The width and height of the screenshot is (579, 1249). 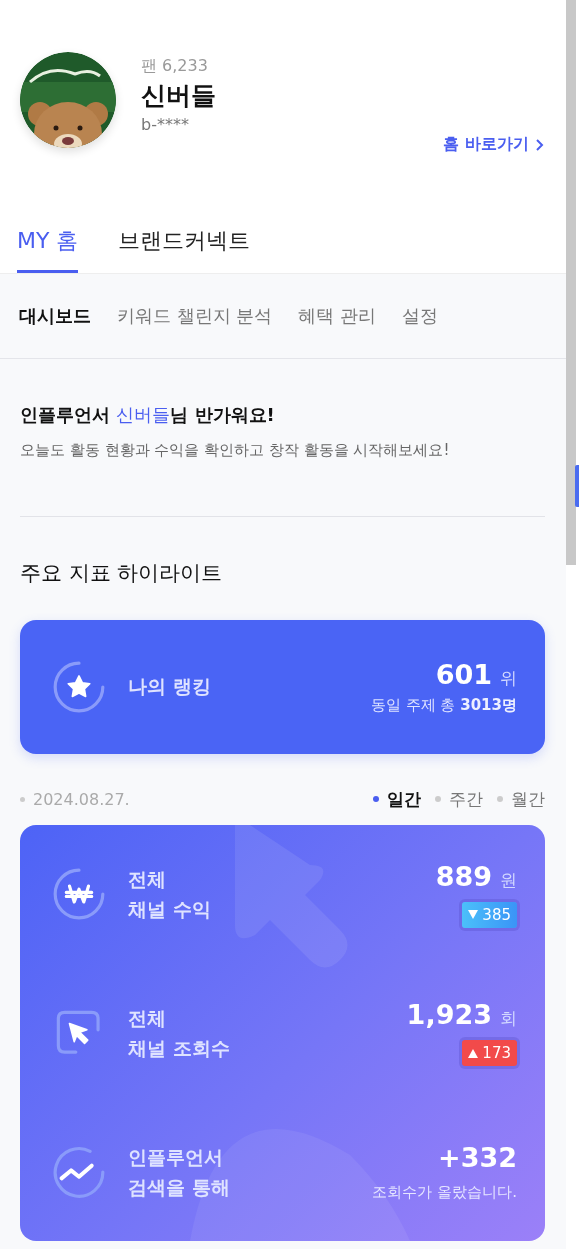 I want to click on change-badge: 173, so click(x=489, y=1053).